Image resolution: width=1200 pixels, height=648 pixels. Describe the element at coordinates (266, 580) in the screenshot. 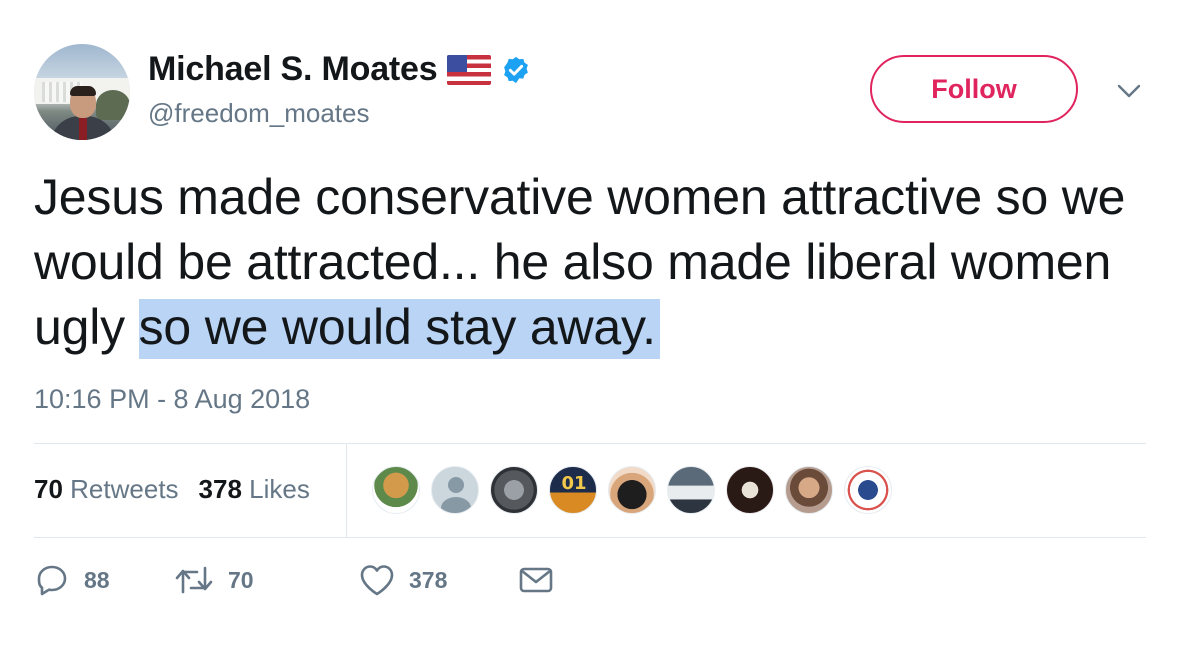

I see `retweet-button: 70` at that location.